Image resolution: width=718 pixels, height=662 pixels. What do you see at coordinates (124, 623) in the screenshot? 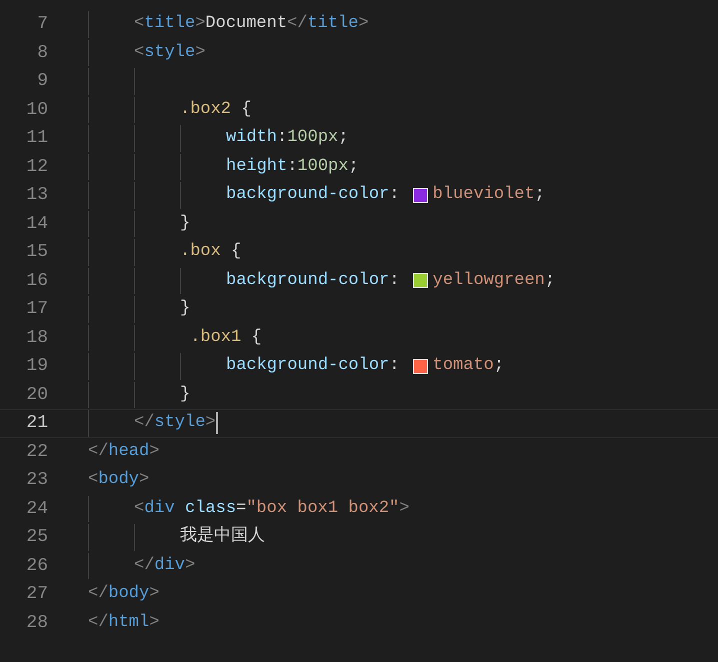
I see `code-text: </html>` at bounding box center [124, 623].